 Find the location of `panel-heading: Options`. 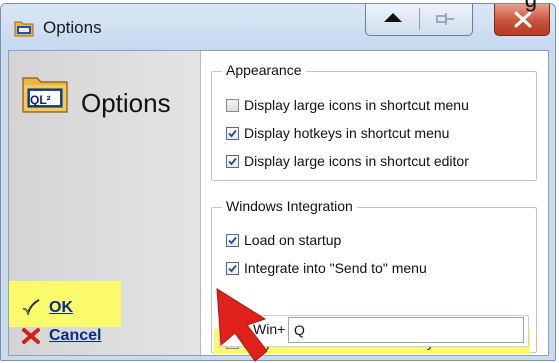

panel-heading: Options is located at coordinates (126, 103).